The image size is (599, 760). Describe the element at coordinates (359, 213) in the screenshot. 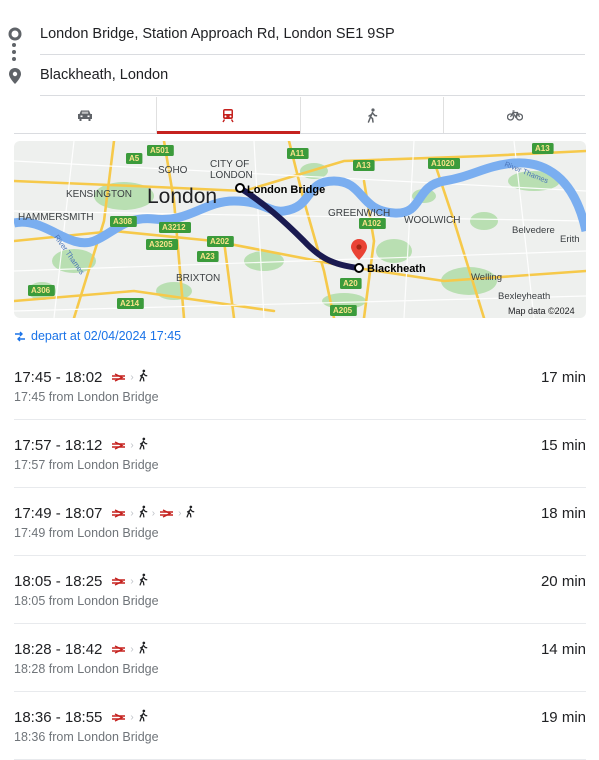

I see `label-greenwich: GREENWICH` at that location.